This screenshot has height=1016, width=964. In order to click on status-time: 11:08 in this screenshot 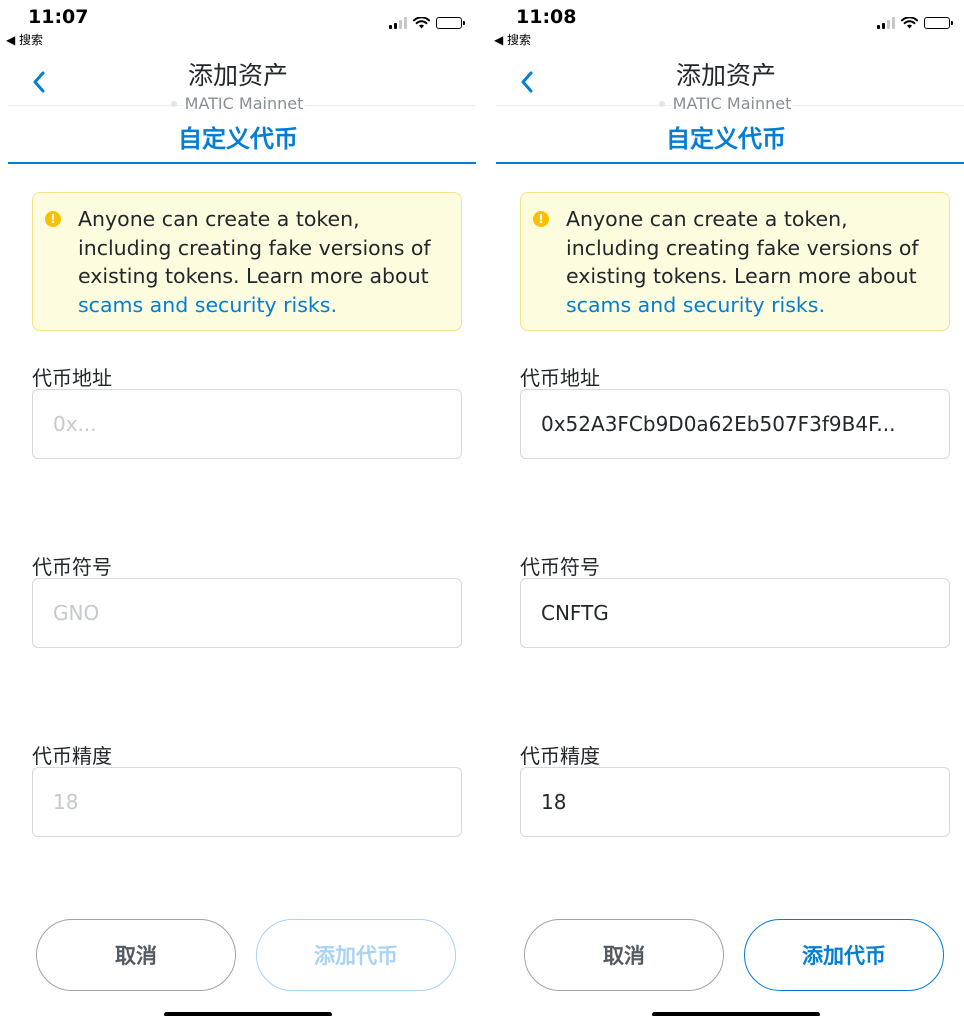, I will do `click(546, 17)`.